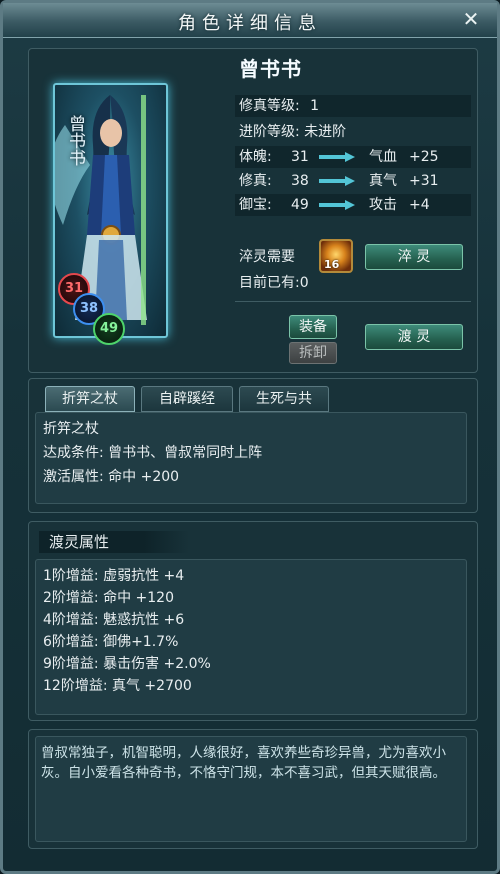  I want to click on owned-count: 目前已有:0, so click(274, 283).